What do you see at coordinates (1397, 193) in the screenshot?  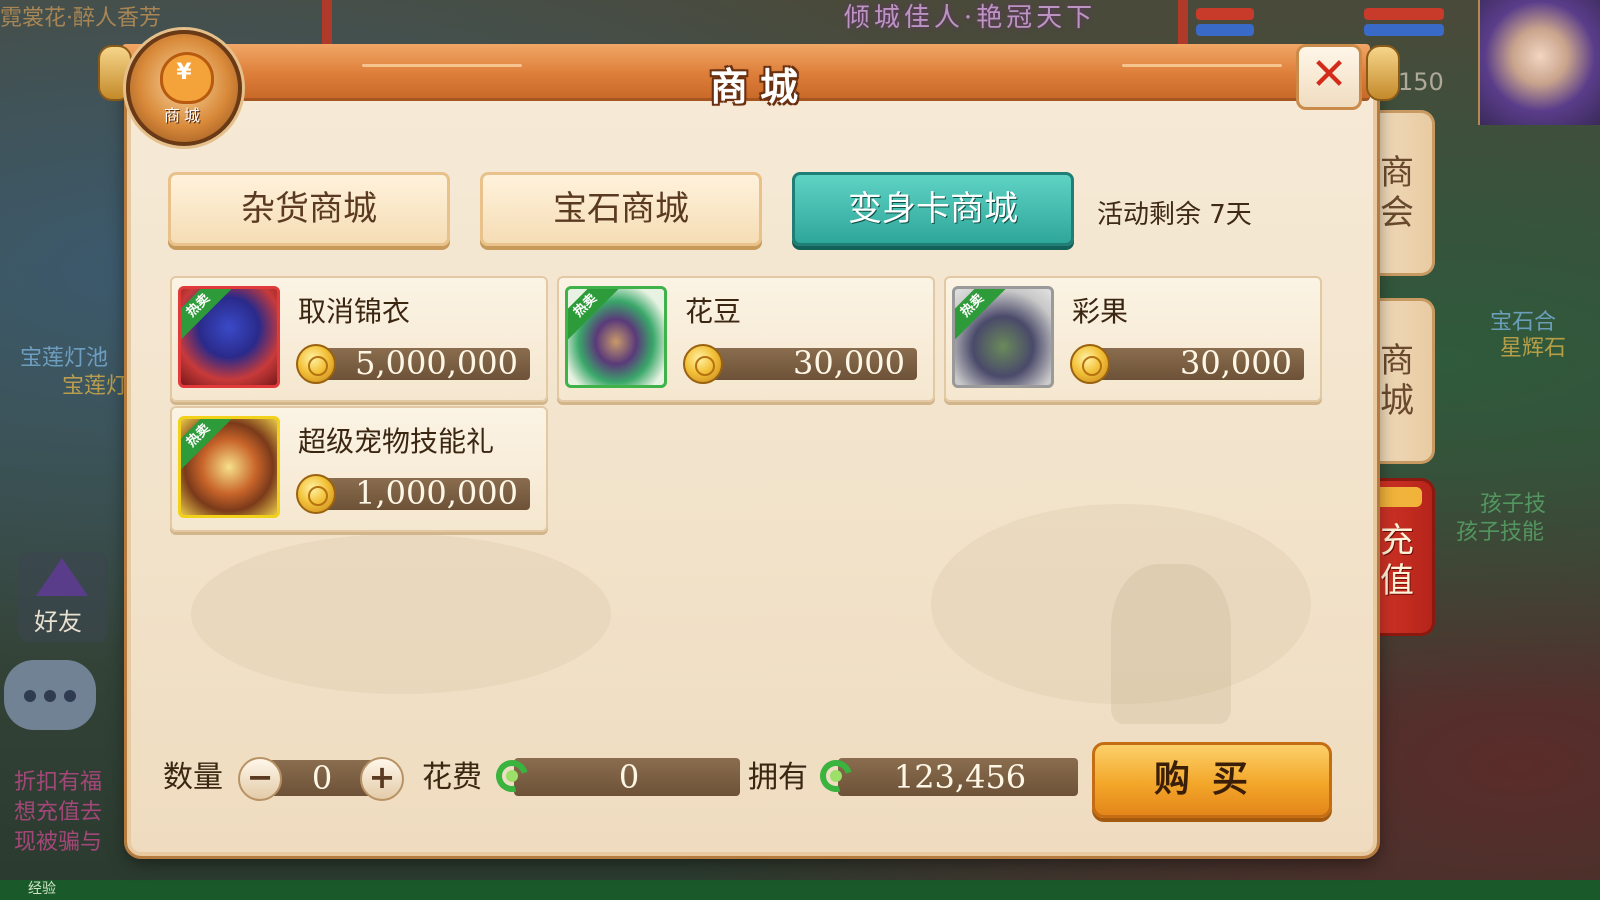 I see `side-tab-label: 商会` at bounding box center [1397, 193].